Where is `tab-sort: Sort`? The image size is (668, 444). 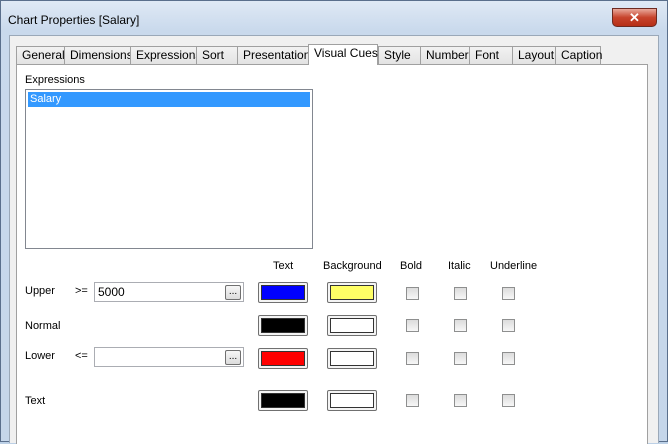
tab-sort: Sort is located at coordinates (217, 55).